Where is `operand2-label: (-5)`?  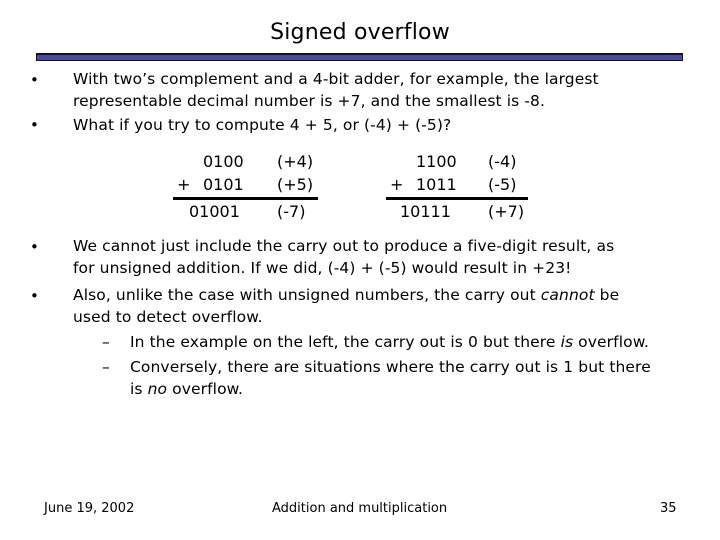 operand2-label: (-5) is located at coordinates (502, 184).